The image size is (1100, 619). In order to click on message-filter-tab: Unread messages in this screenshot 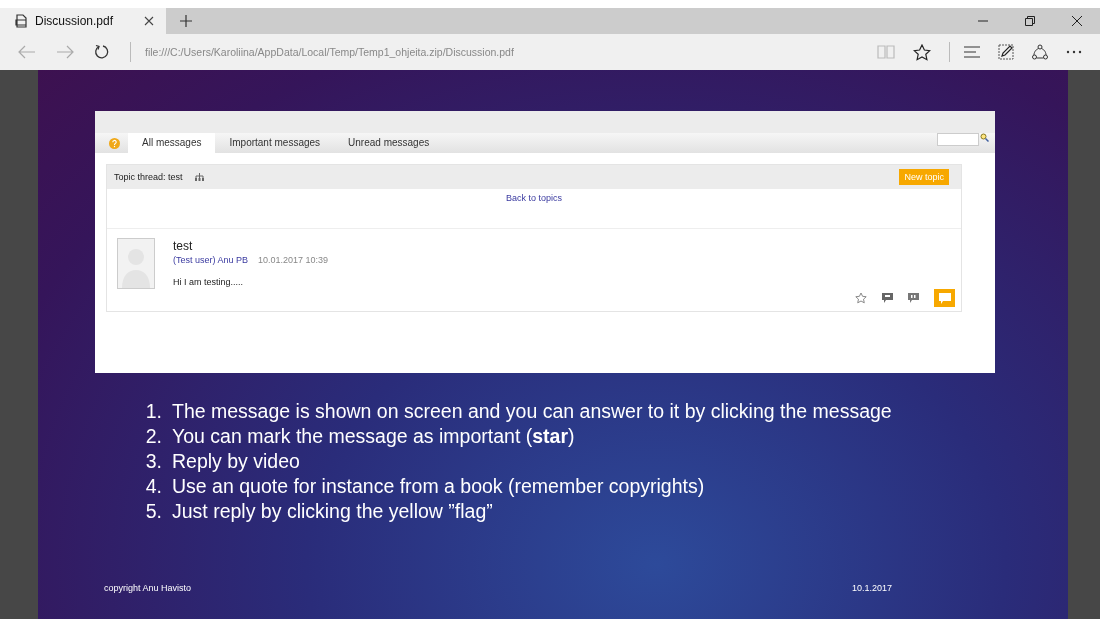, I will do `click(389, 143)`.